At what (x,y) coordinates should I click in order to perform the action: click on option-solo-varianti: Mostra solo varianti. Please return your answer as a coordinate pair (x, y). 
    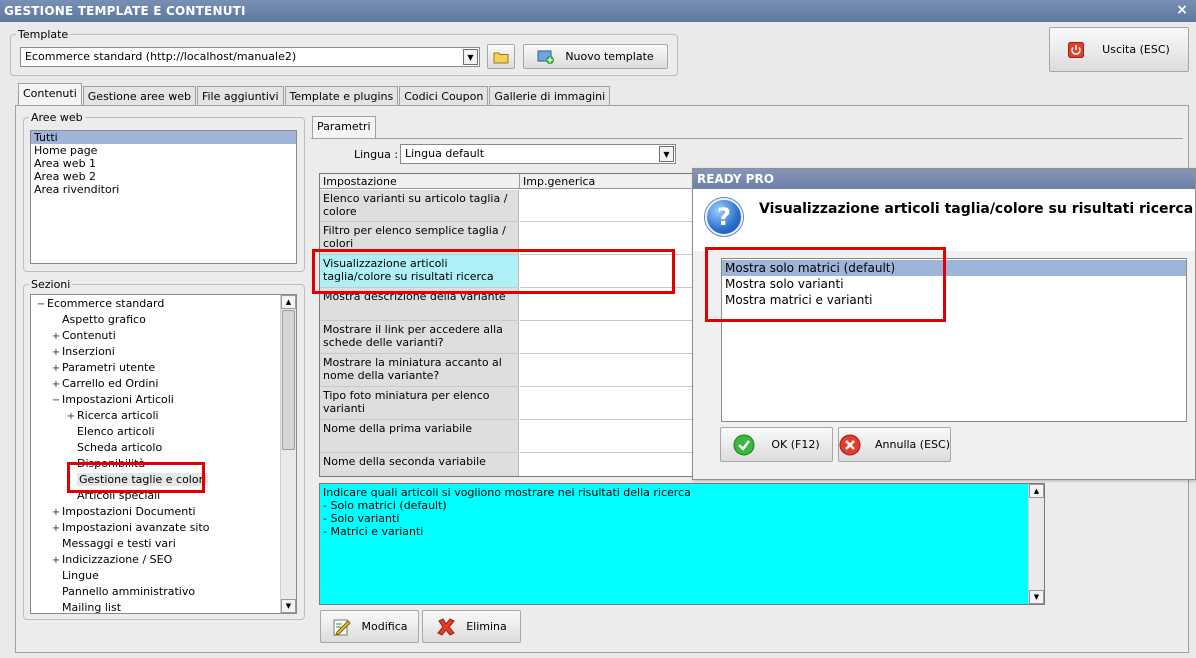
    Looking at the image, I should click on (954, 284).